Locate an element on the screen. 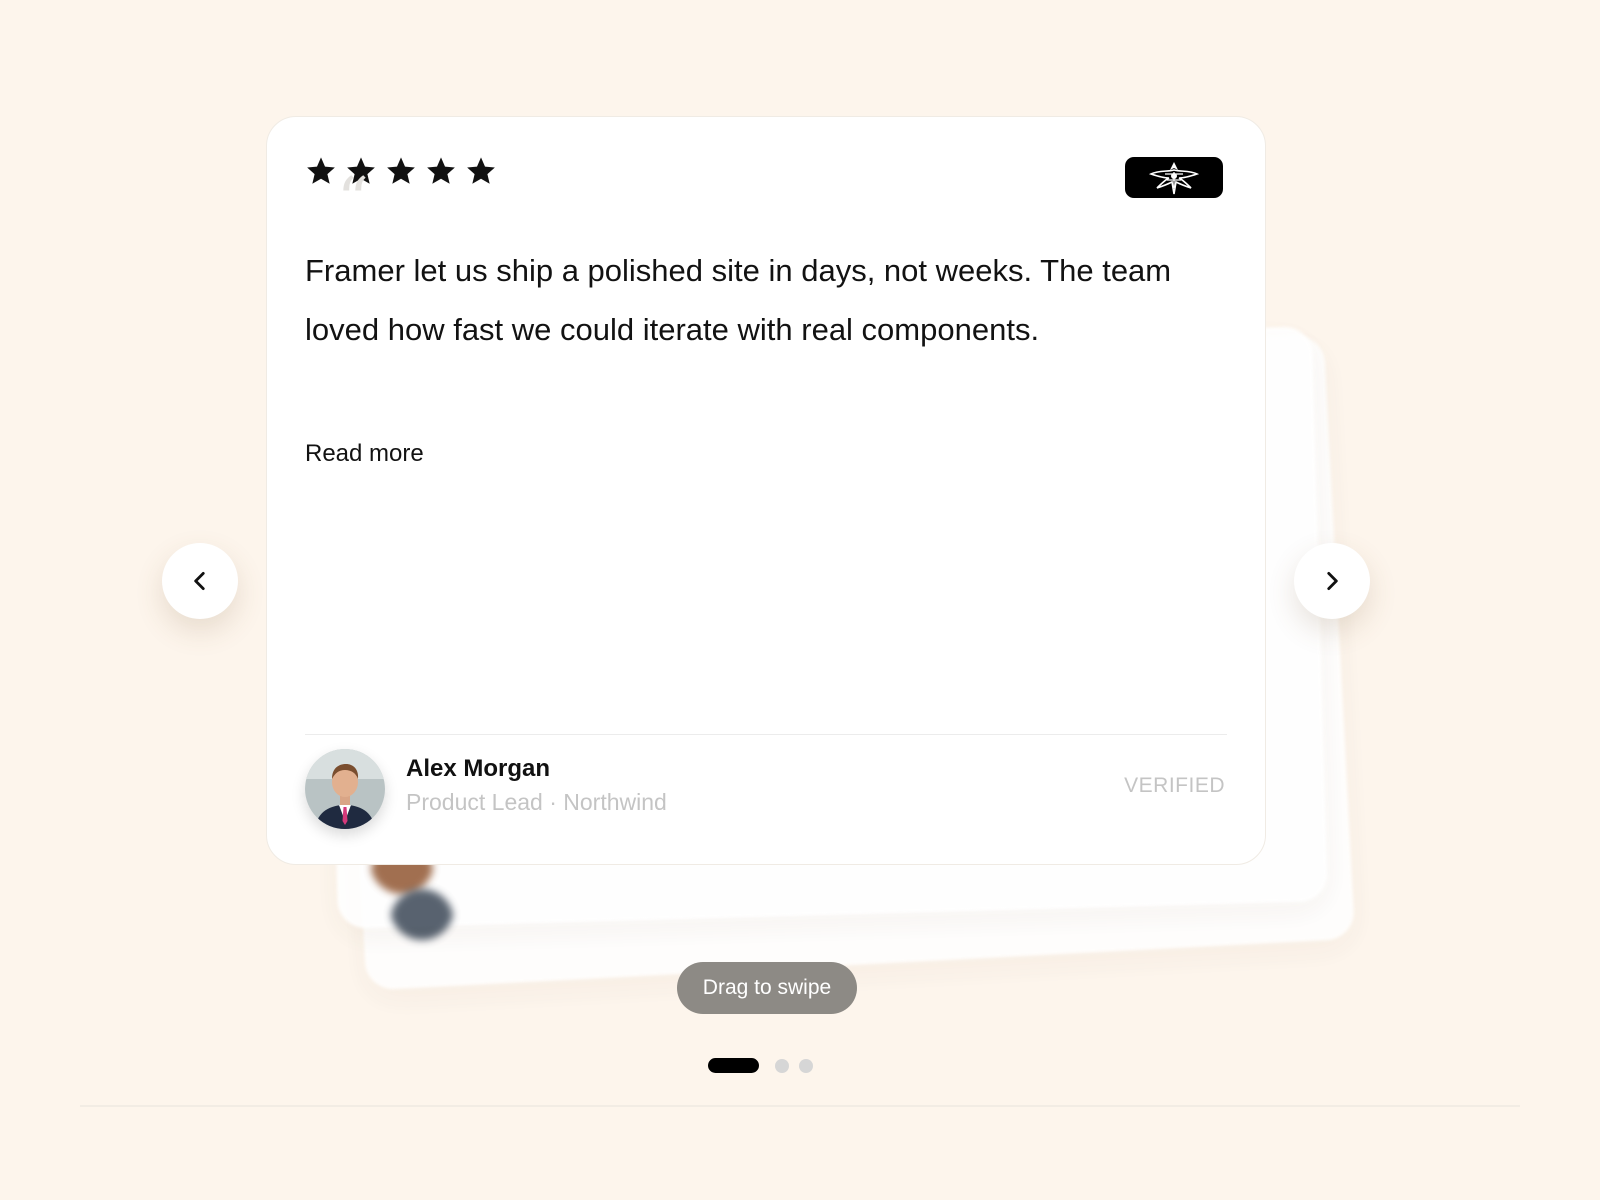  chevron-right-icon is located at coordinates (1332, 581).